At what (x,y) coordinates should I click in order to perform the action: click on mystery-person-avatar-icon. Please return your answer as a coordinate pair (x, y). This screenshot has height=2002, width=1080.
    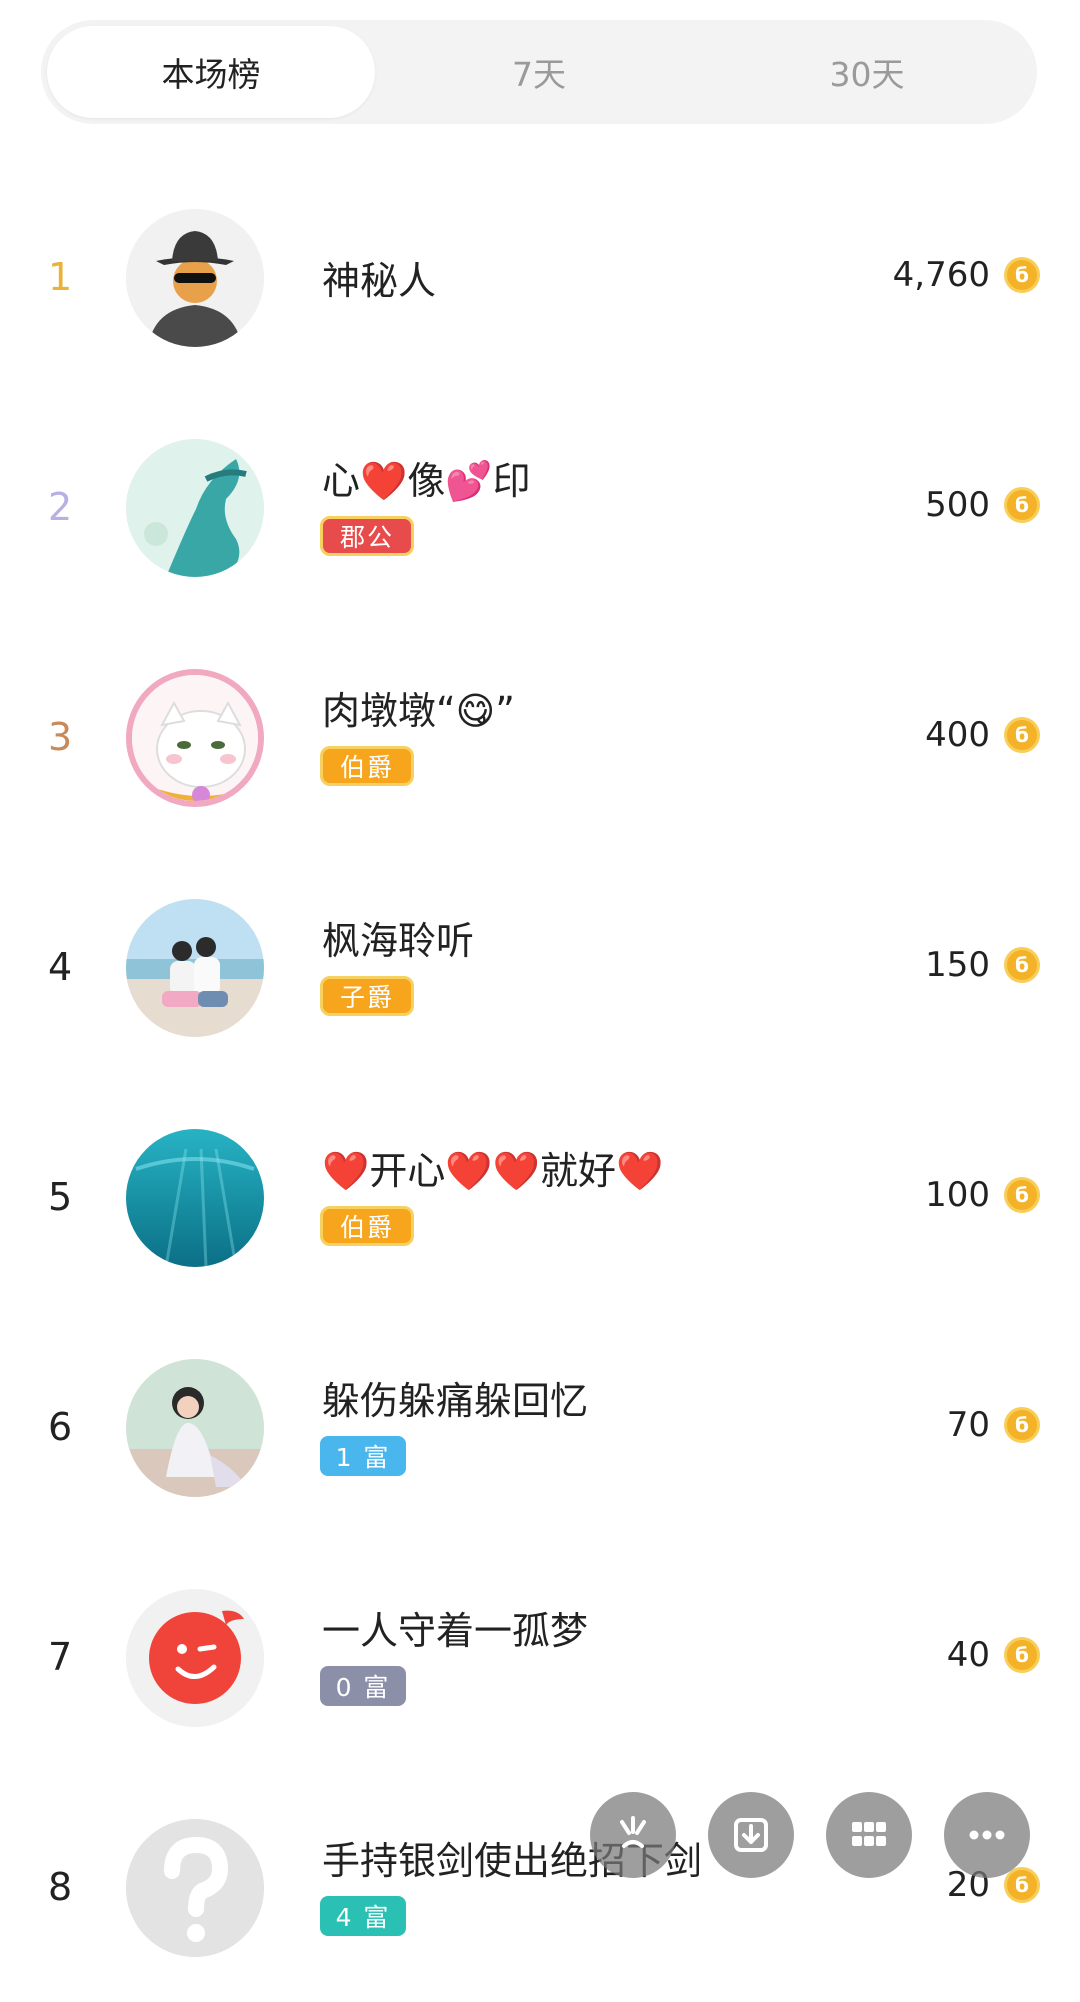
    Looking at the image, I should click on (195, 278).